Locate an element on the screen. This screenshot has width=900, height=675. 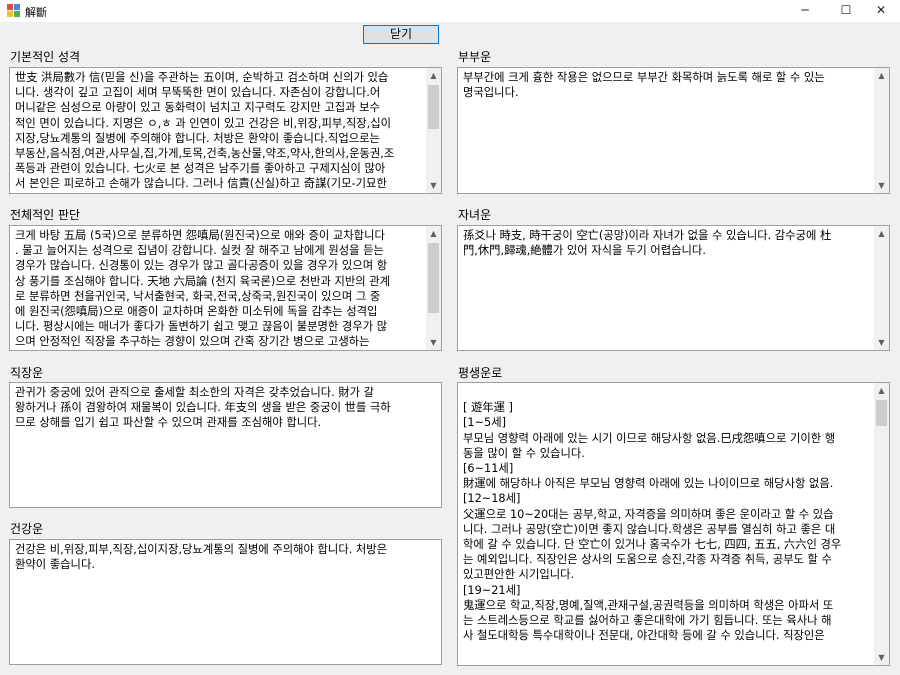
app-icon is located at coordinates (13, 10).